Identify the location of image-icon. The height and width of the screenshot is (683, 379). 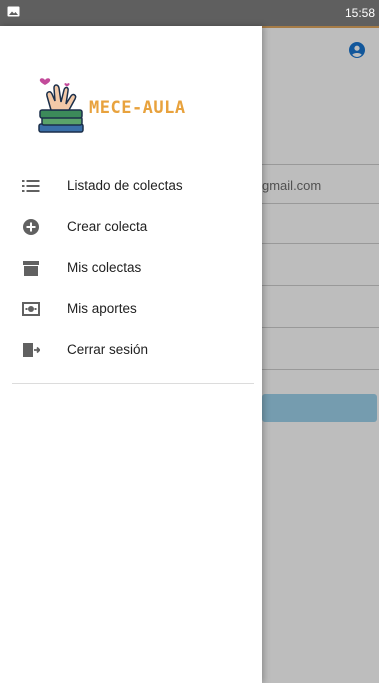
(13, 11).